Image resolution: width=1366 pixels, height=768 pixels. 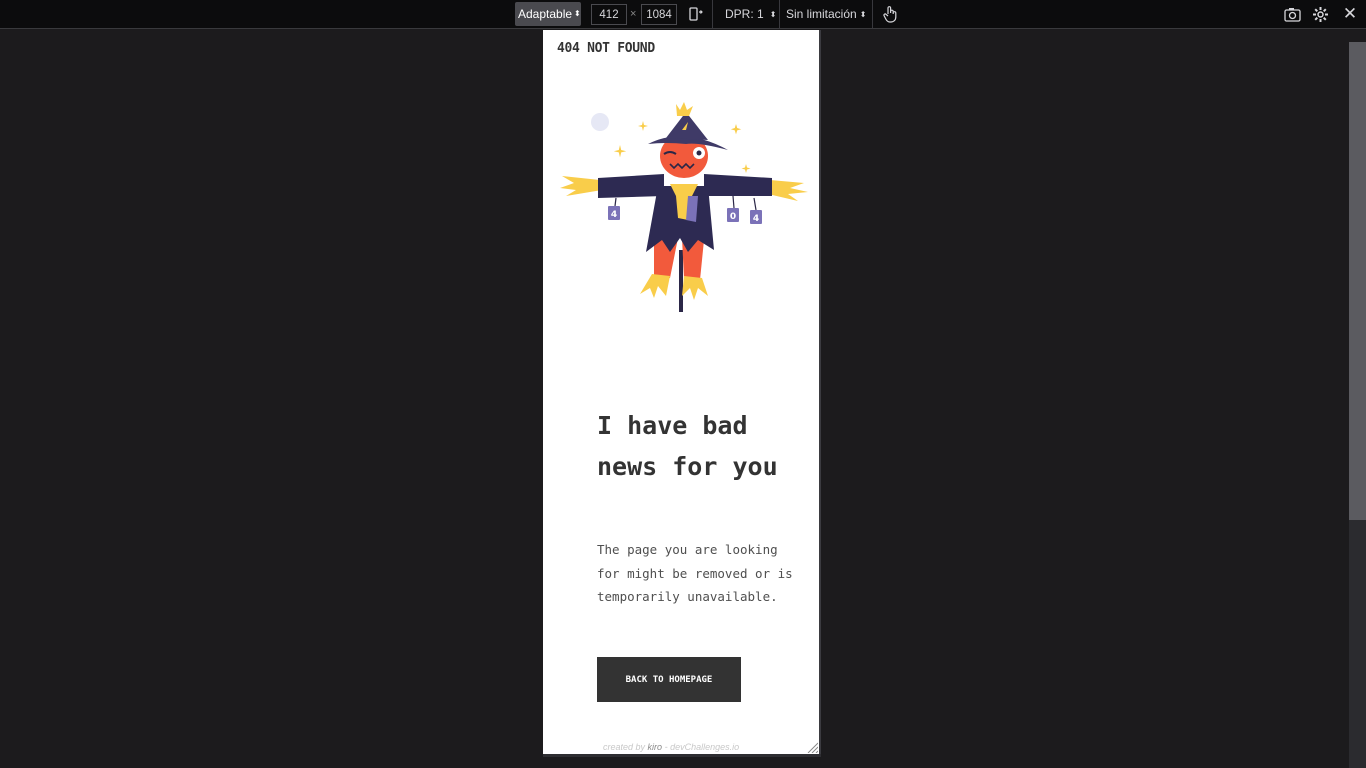 I want to click on close-icon: ✕, so click(x=1350, y=14).